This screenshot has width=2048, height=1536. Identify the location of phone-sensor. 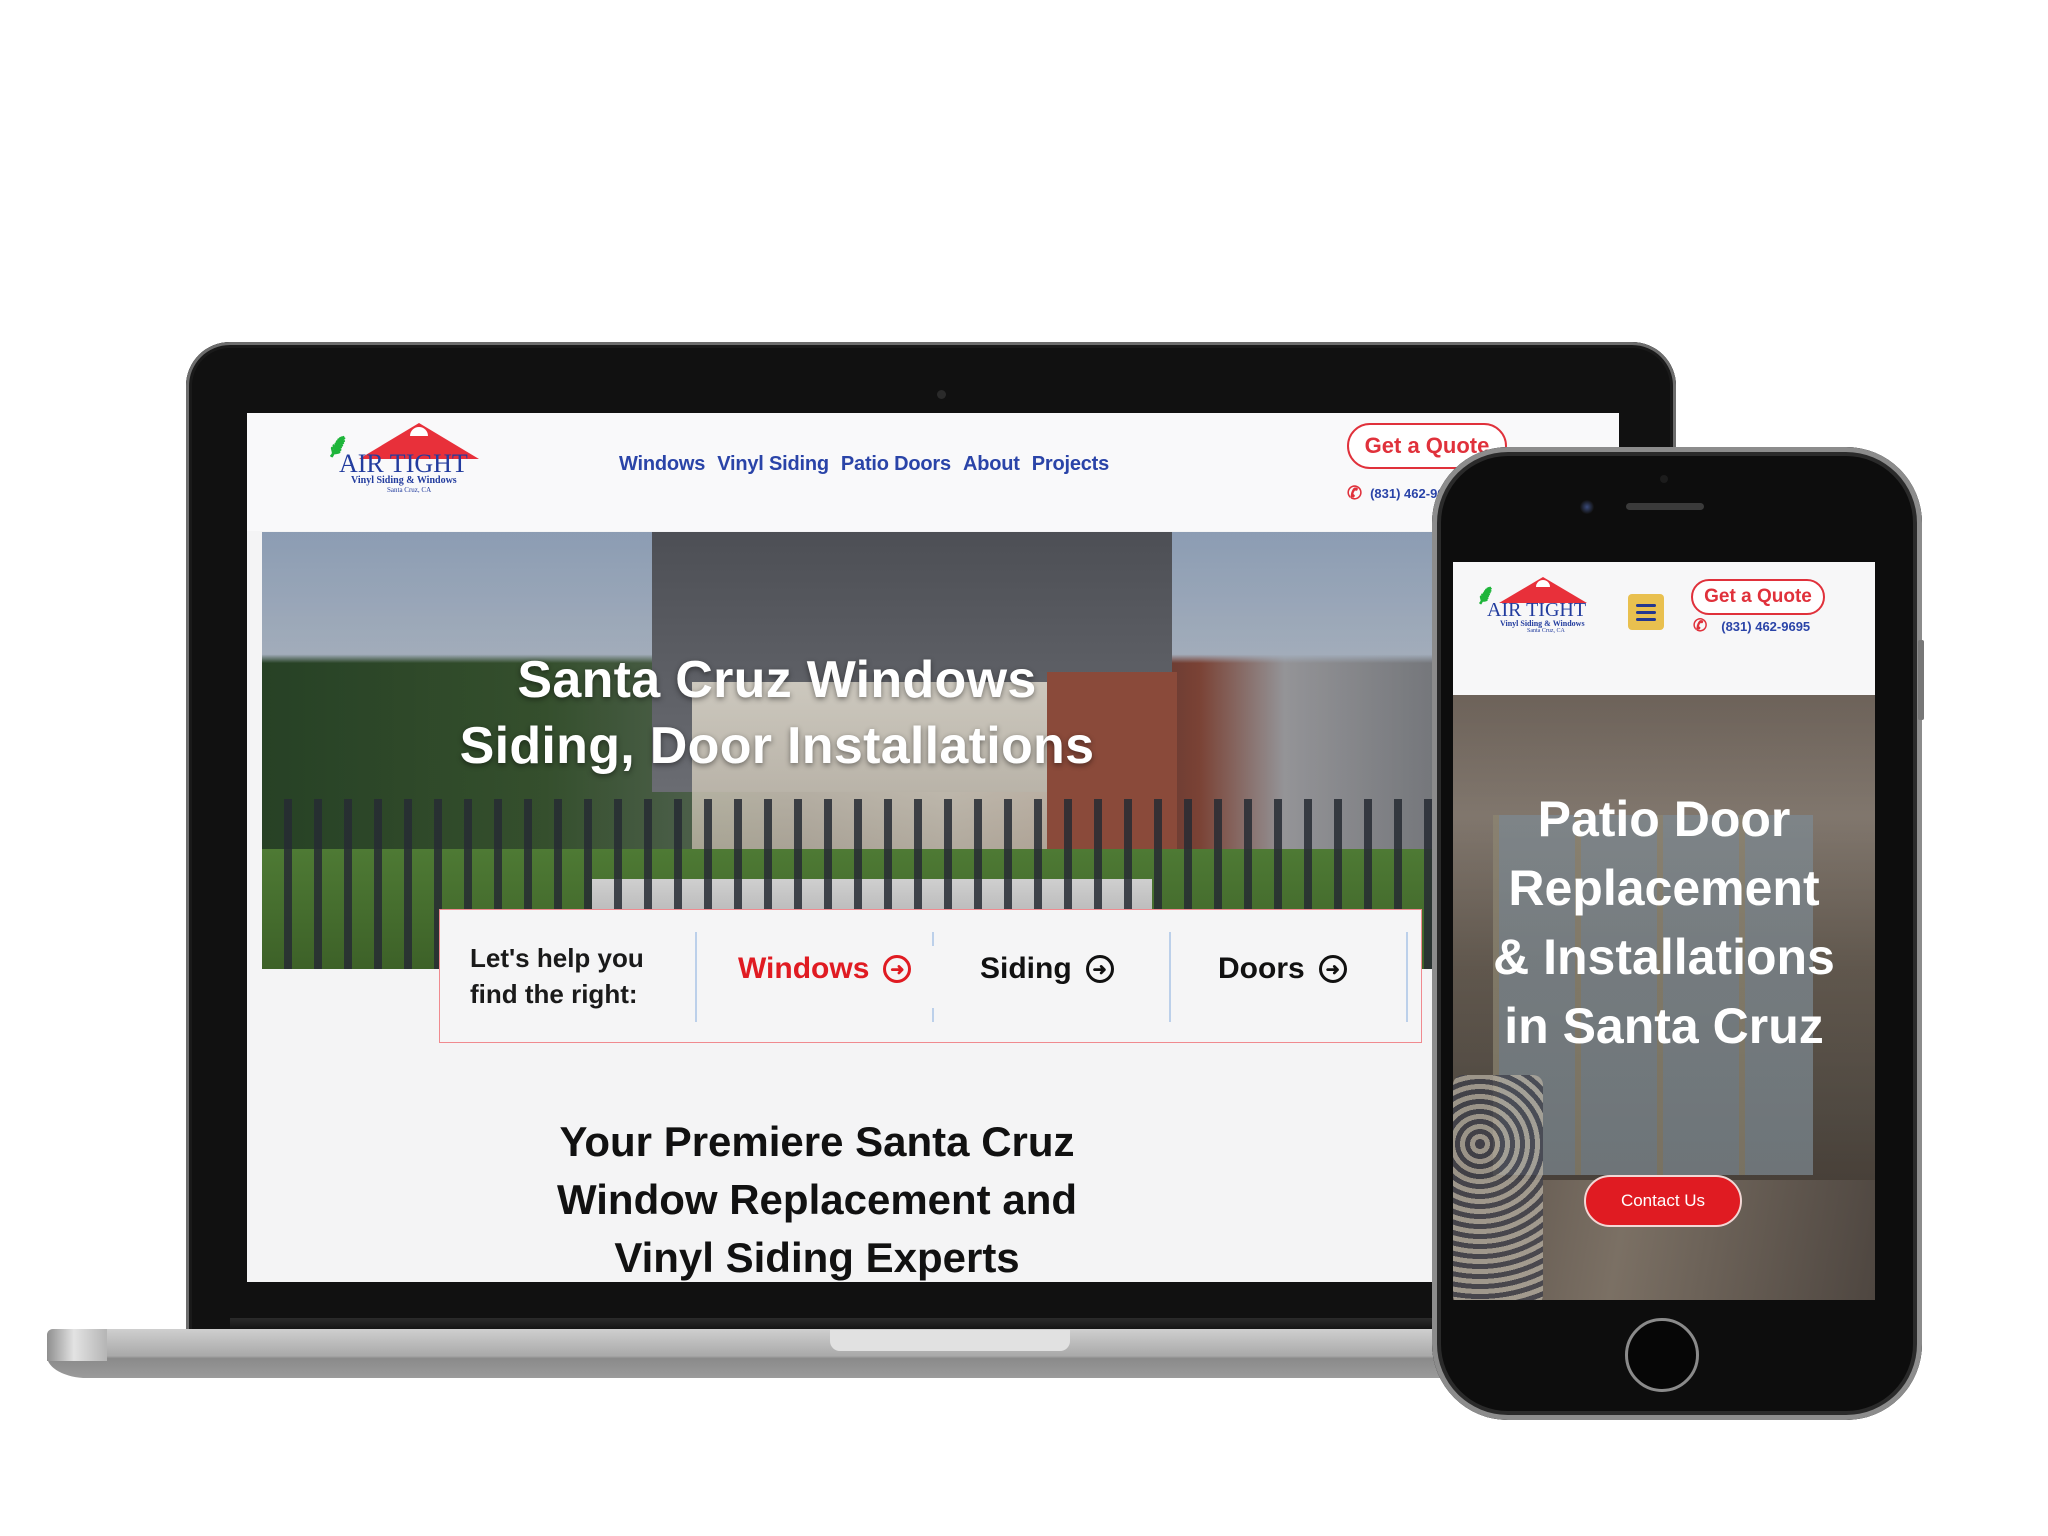
(1664, 479).